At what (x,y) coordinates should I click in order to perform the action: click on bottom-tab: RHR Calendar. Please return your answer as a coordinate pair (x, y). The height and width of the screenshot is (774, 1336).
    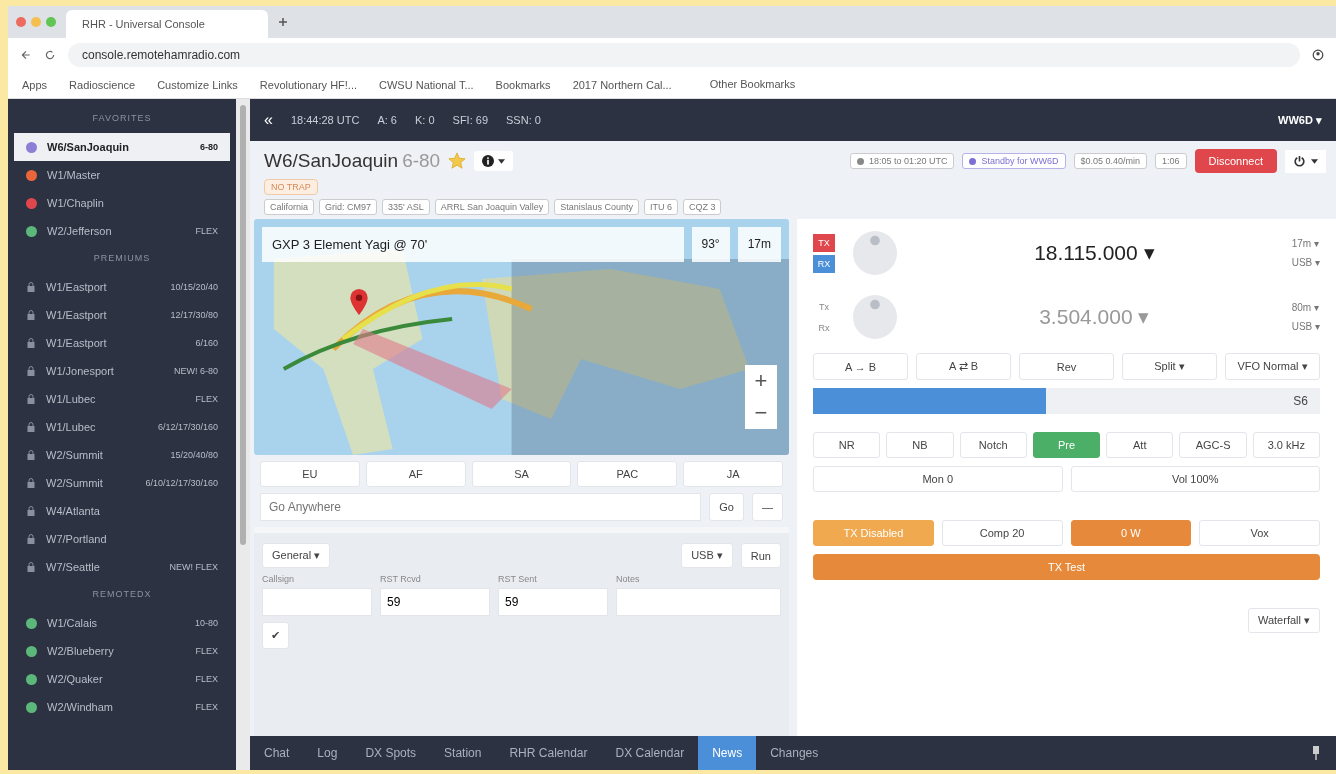
    Looking at the image, I should click on (548, 753).